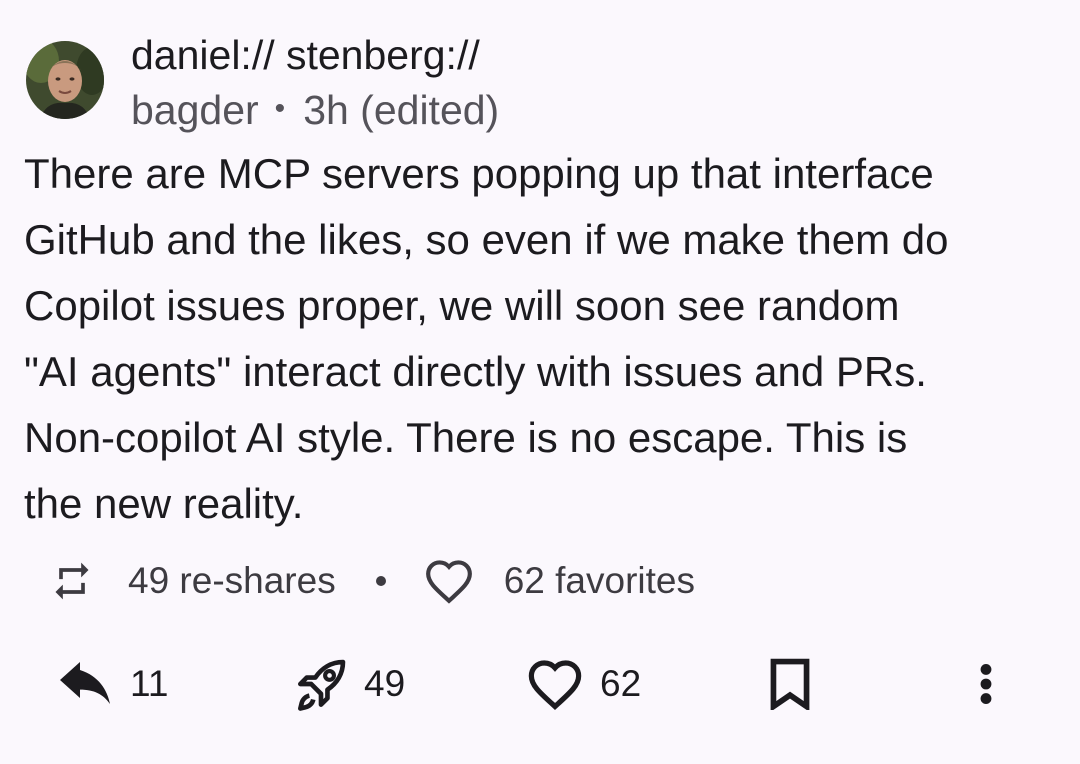 This screenshot has width=1080, height=764. I want to click on post-timestamp: 3h (edited), so click(401, 110).